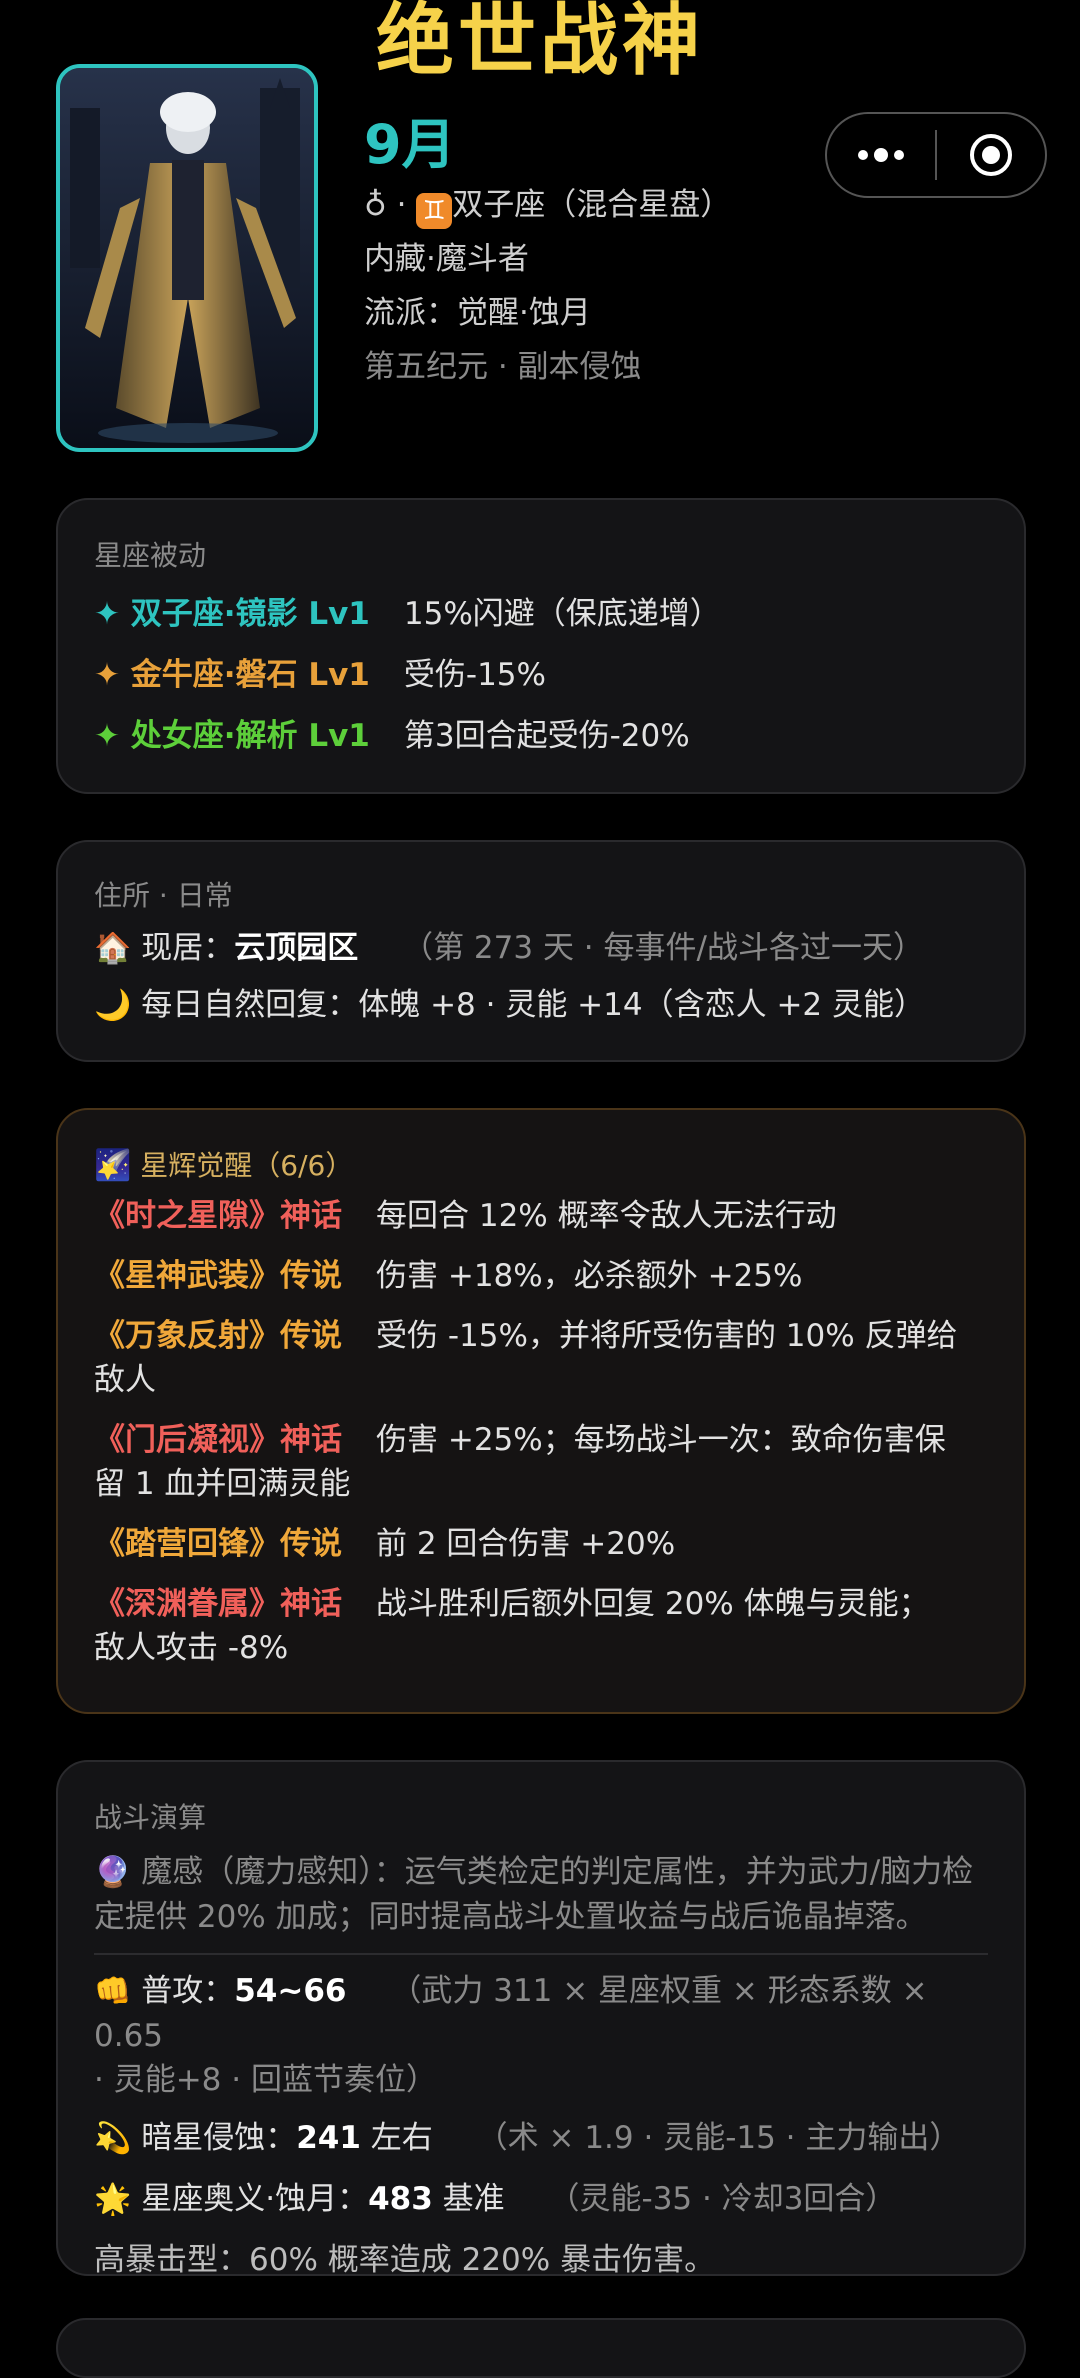  Describe the element at coordinates (936, 155) in the screenshot. I see `miniprogram-capsule` at that location.